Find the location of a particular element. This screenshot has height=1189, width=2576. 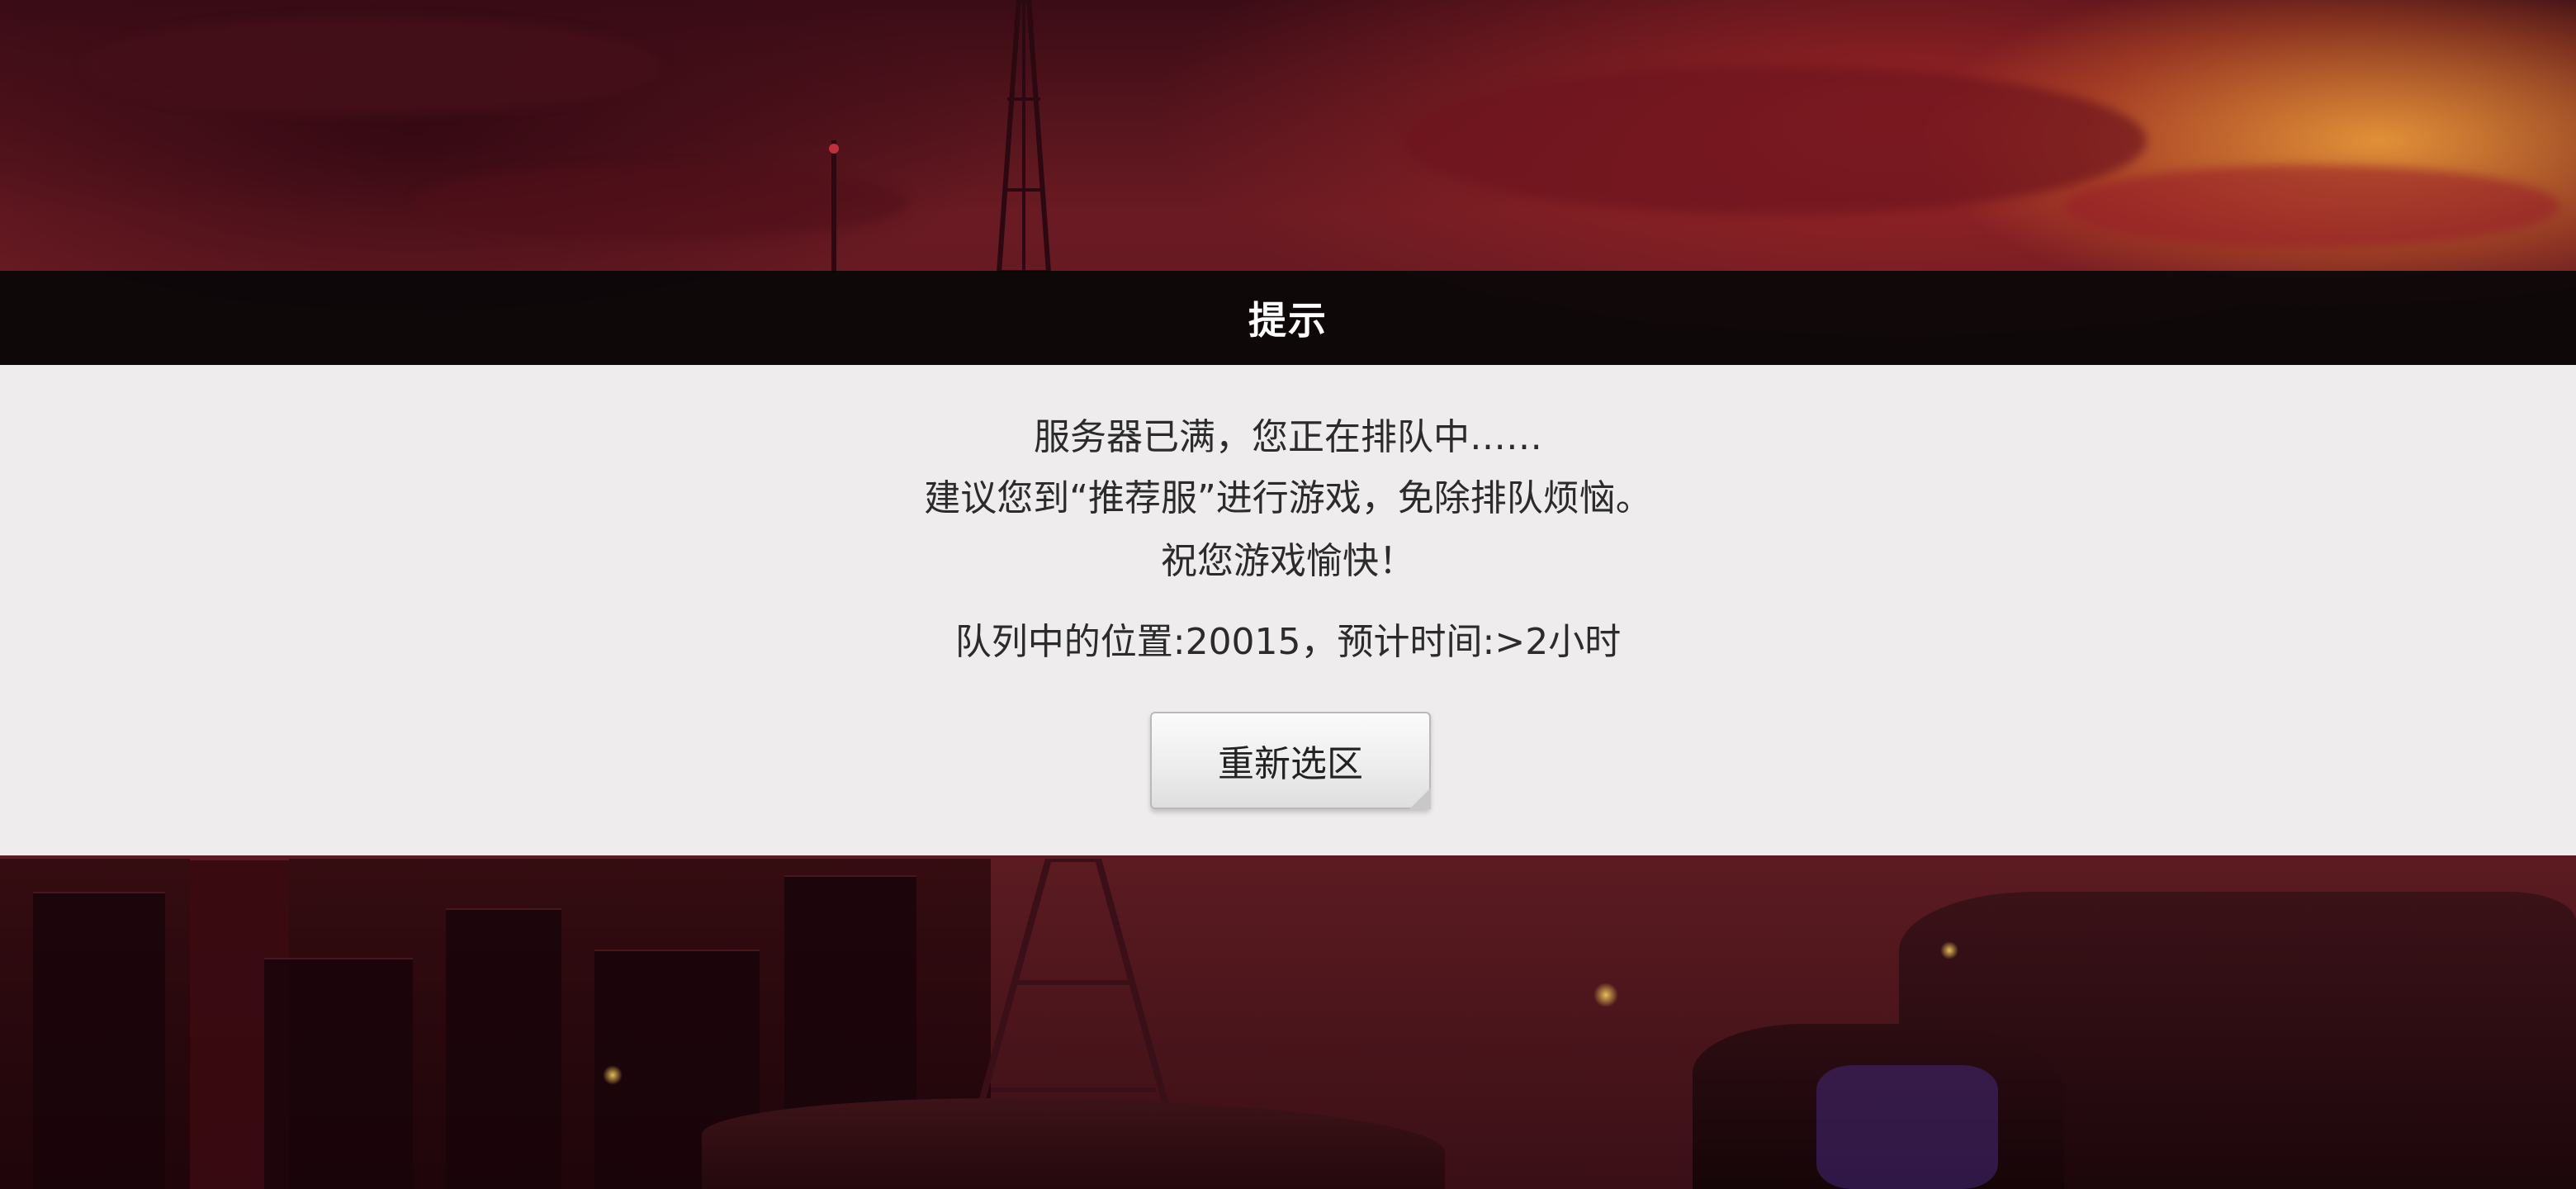

antenna-silhouette is located at coordinates (834, 206).